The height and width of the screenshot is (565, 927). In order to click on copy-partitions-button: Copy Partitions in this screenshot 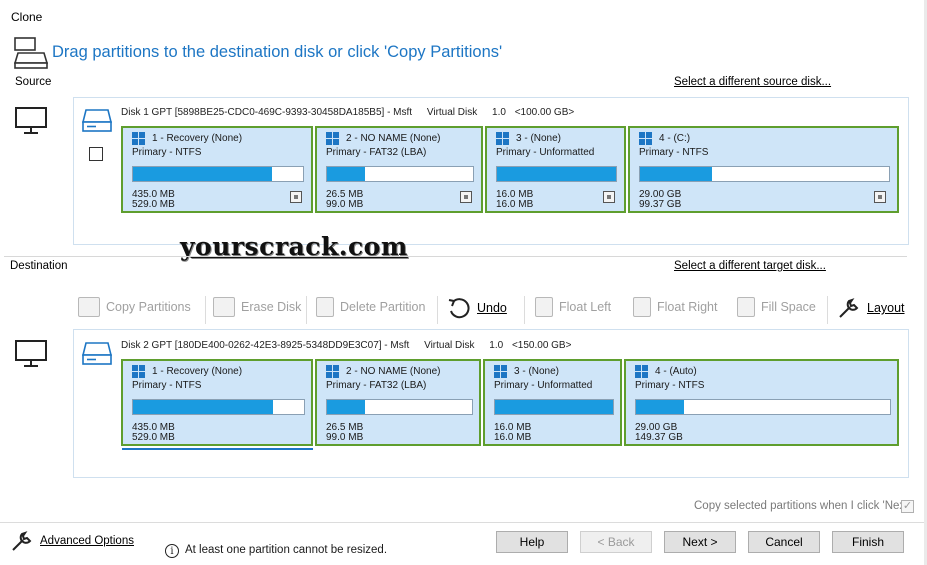, I will do `click(134, 307)`.